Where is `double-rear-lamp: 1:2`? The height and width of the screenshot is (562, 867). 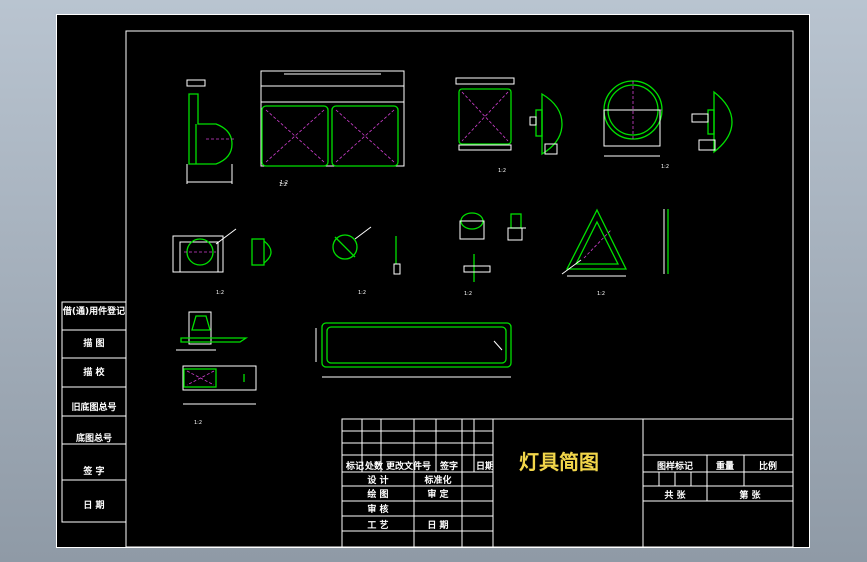
double-rear-lamp: 1:2 is located at coordinates (332, 128).